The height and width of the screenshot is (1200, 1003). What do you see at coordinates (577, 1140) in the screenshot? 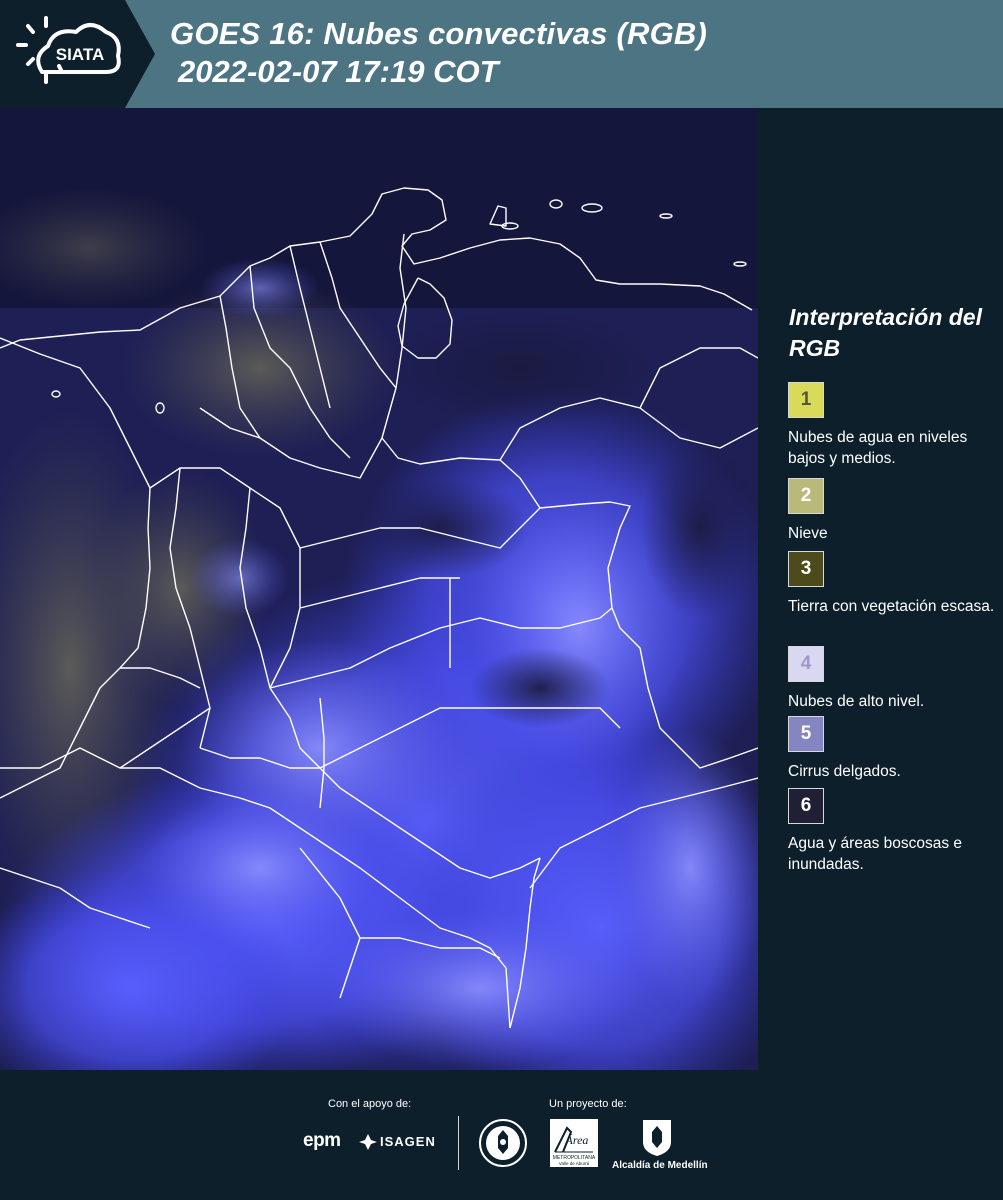
I see `svg-text: Área` at bounding box center [577, 1140].